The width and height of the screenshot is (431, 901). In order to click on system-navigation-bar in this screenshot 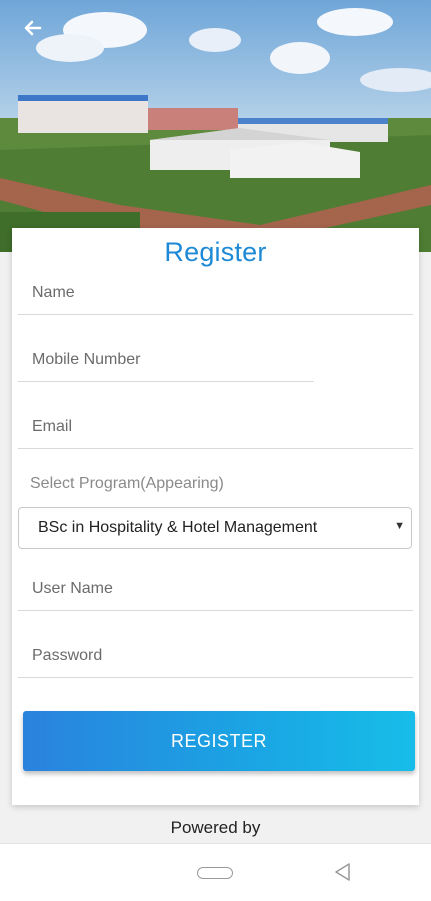, I will do `click(215, 872)`.